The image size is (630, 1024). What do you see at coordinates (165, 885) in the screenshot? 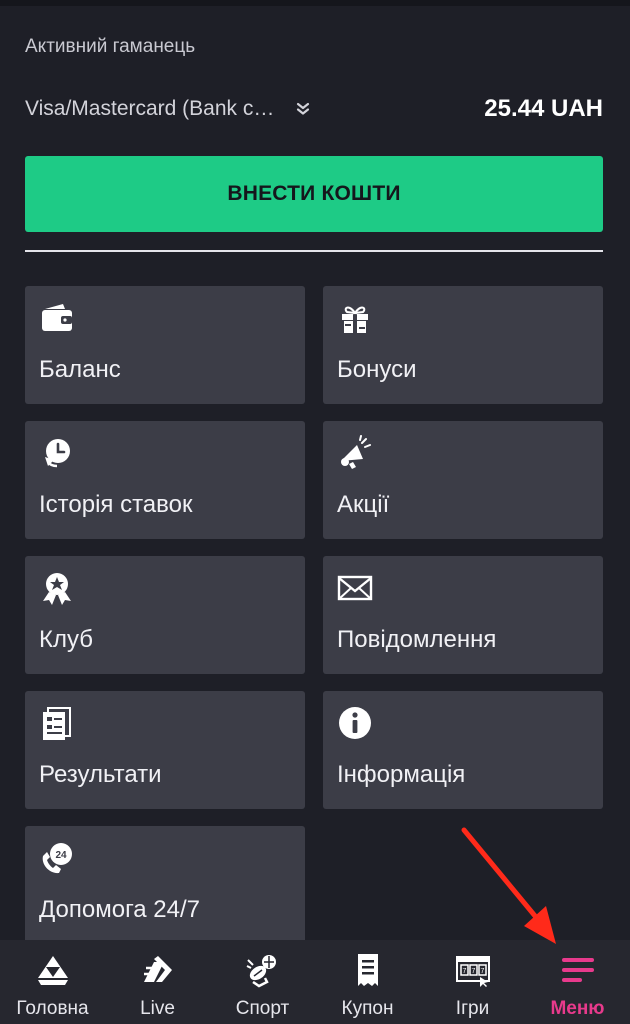
I see `tile-support: 24 Допомога 24/7` at bounding box center [165, 885].